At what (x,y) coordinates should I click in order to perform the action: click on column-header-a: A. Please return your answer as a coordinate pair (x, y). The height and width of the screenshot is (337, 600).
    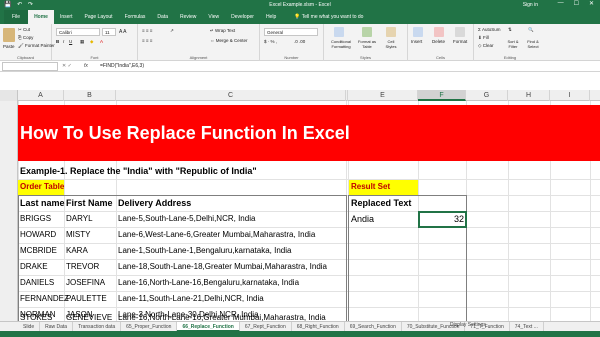
    Looking at the image, I should click on (41, 95).